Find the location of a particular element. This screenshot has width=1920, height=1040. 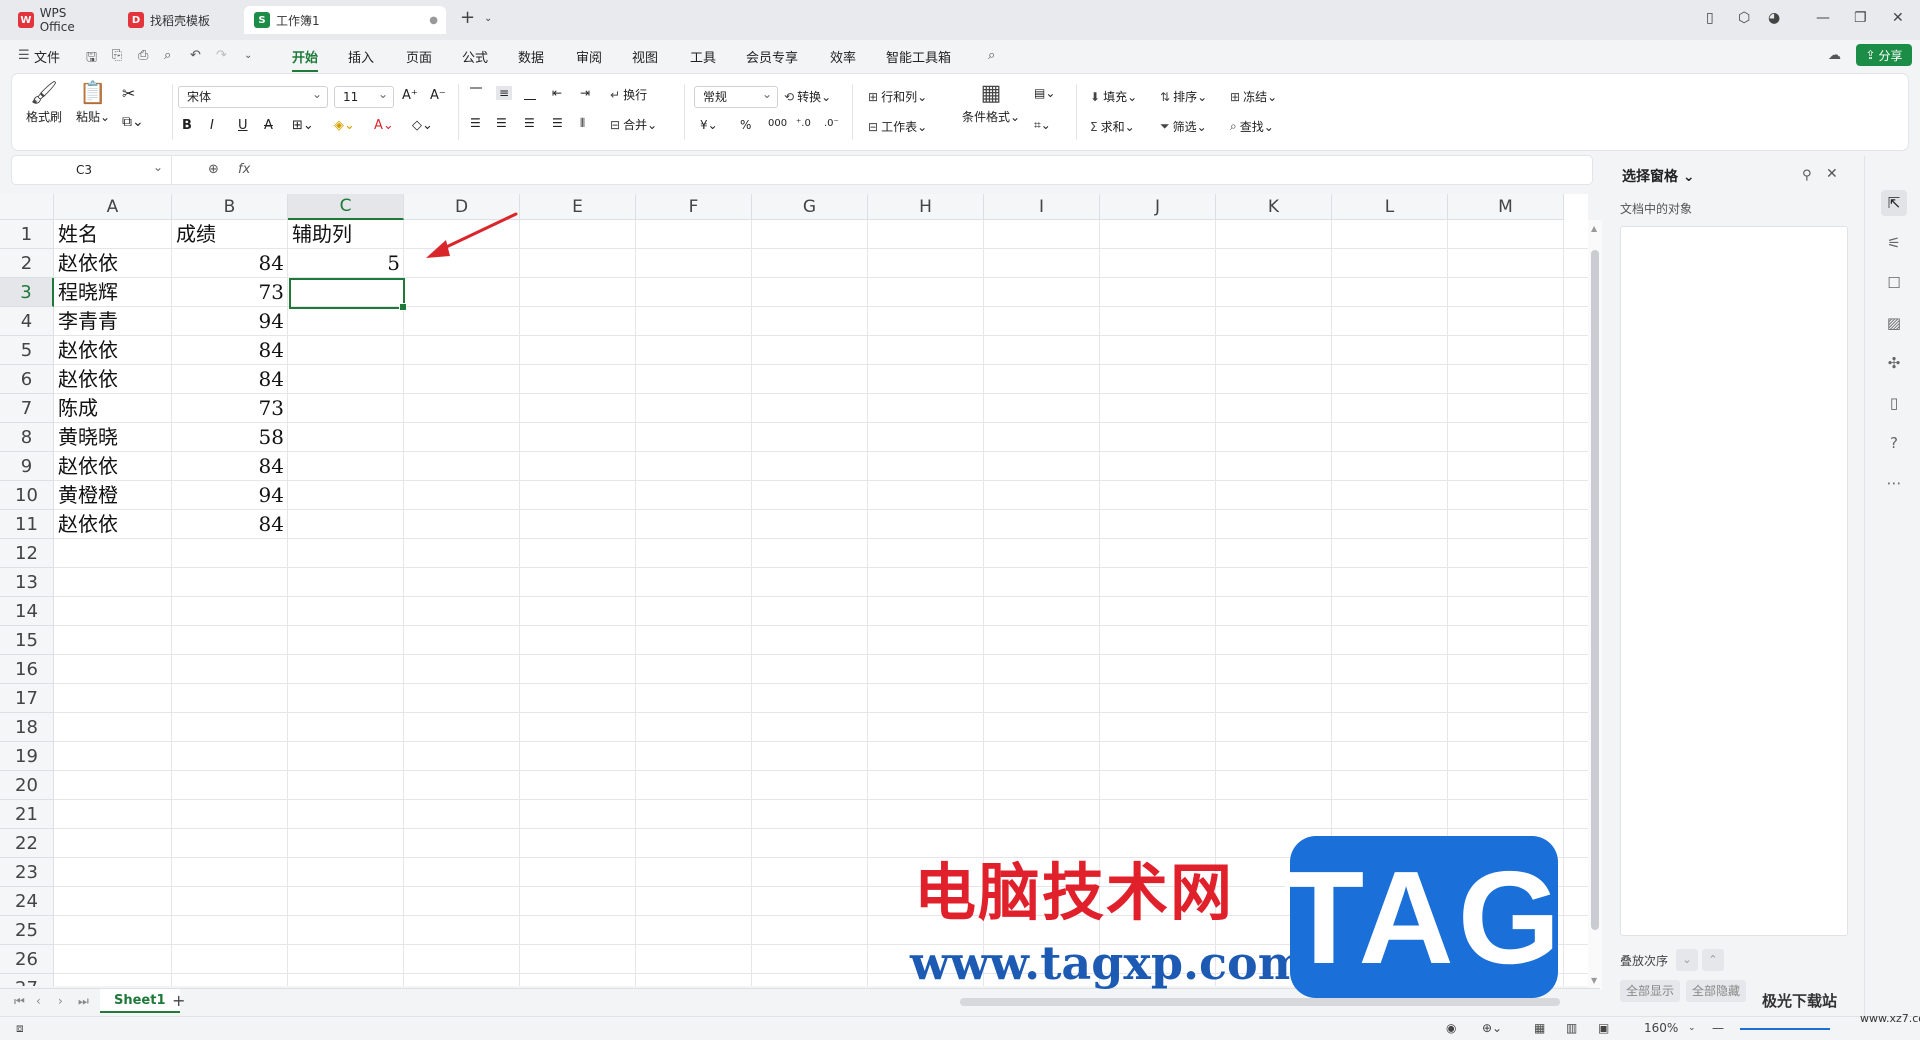

undo-icon: ↶ is located at coordinates (195, 55).